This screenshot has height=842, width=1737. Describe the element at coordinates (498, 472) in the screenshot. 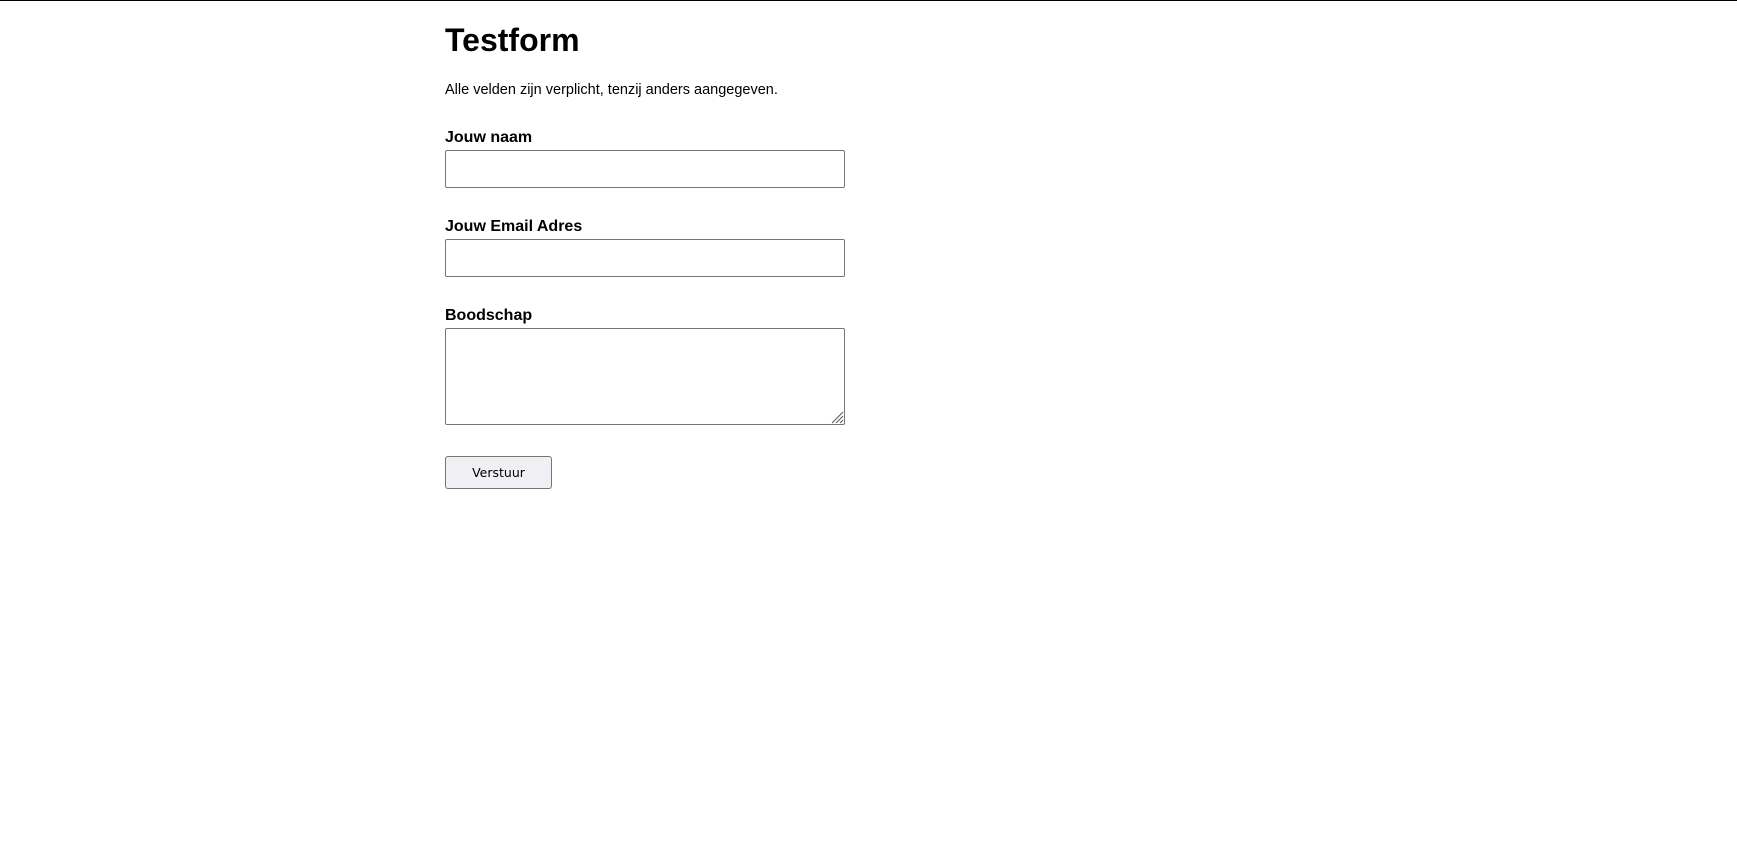

I see `submit-button: Verstuur` at that location.